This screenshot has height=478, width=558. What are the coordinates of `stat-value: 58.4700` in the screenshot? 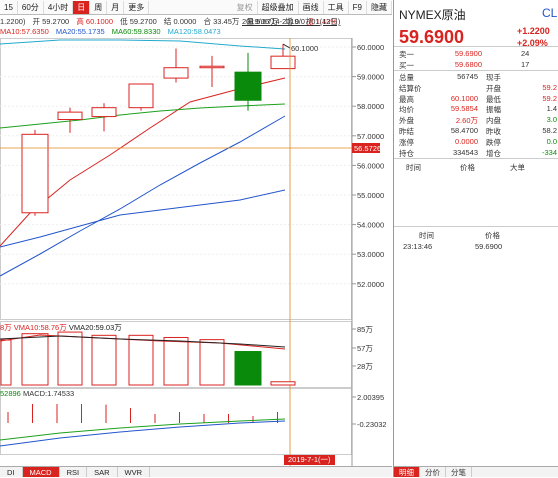 It's located at (464, 130).